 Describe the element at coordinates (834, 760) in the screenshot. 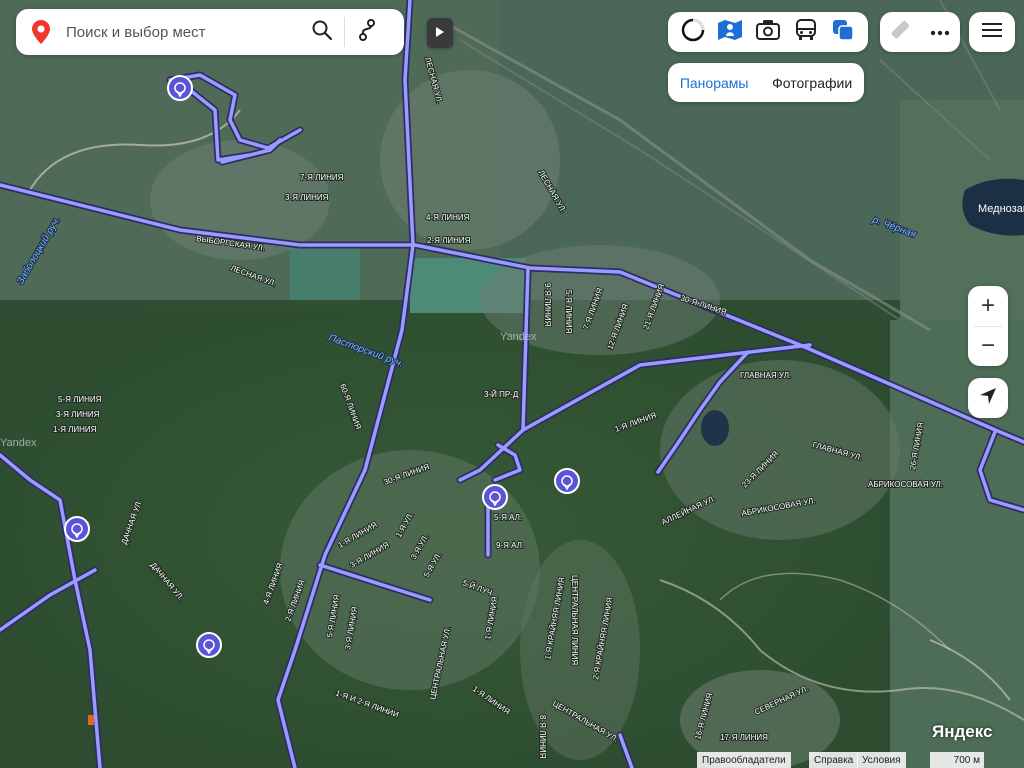

I see `help-link: Справка` at that location.